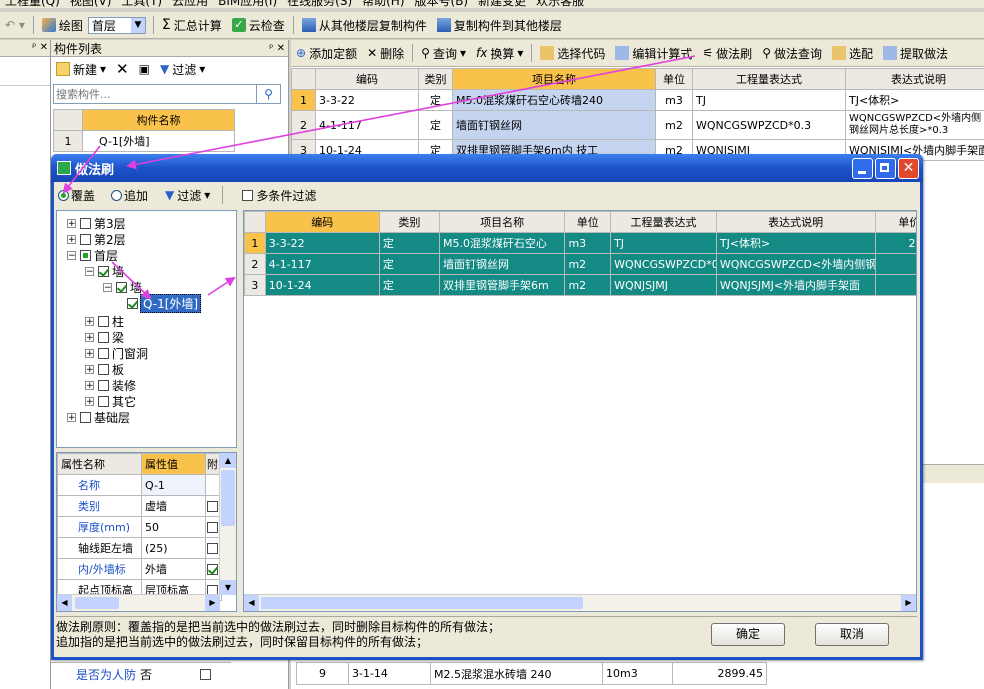 This screenshot has width=984, height=689. What do you see at coordinates (151, 353) in the screenshot?
I see `tree-item-opening: + 门窗洞` at bounding box center [151, 353].